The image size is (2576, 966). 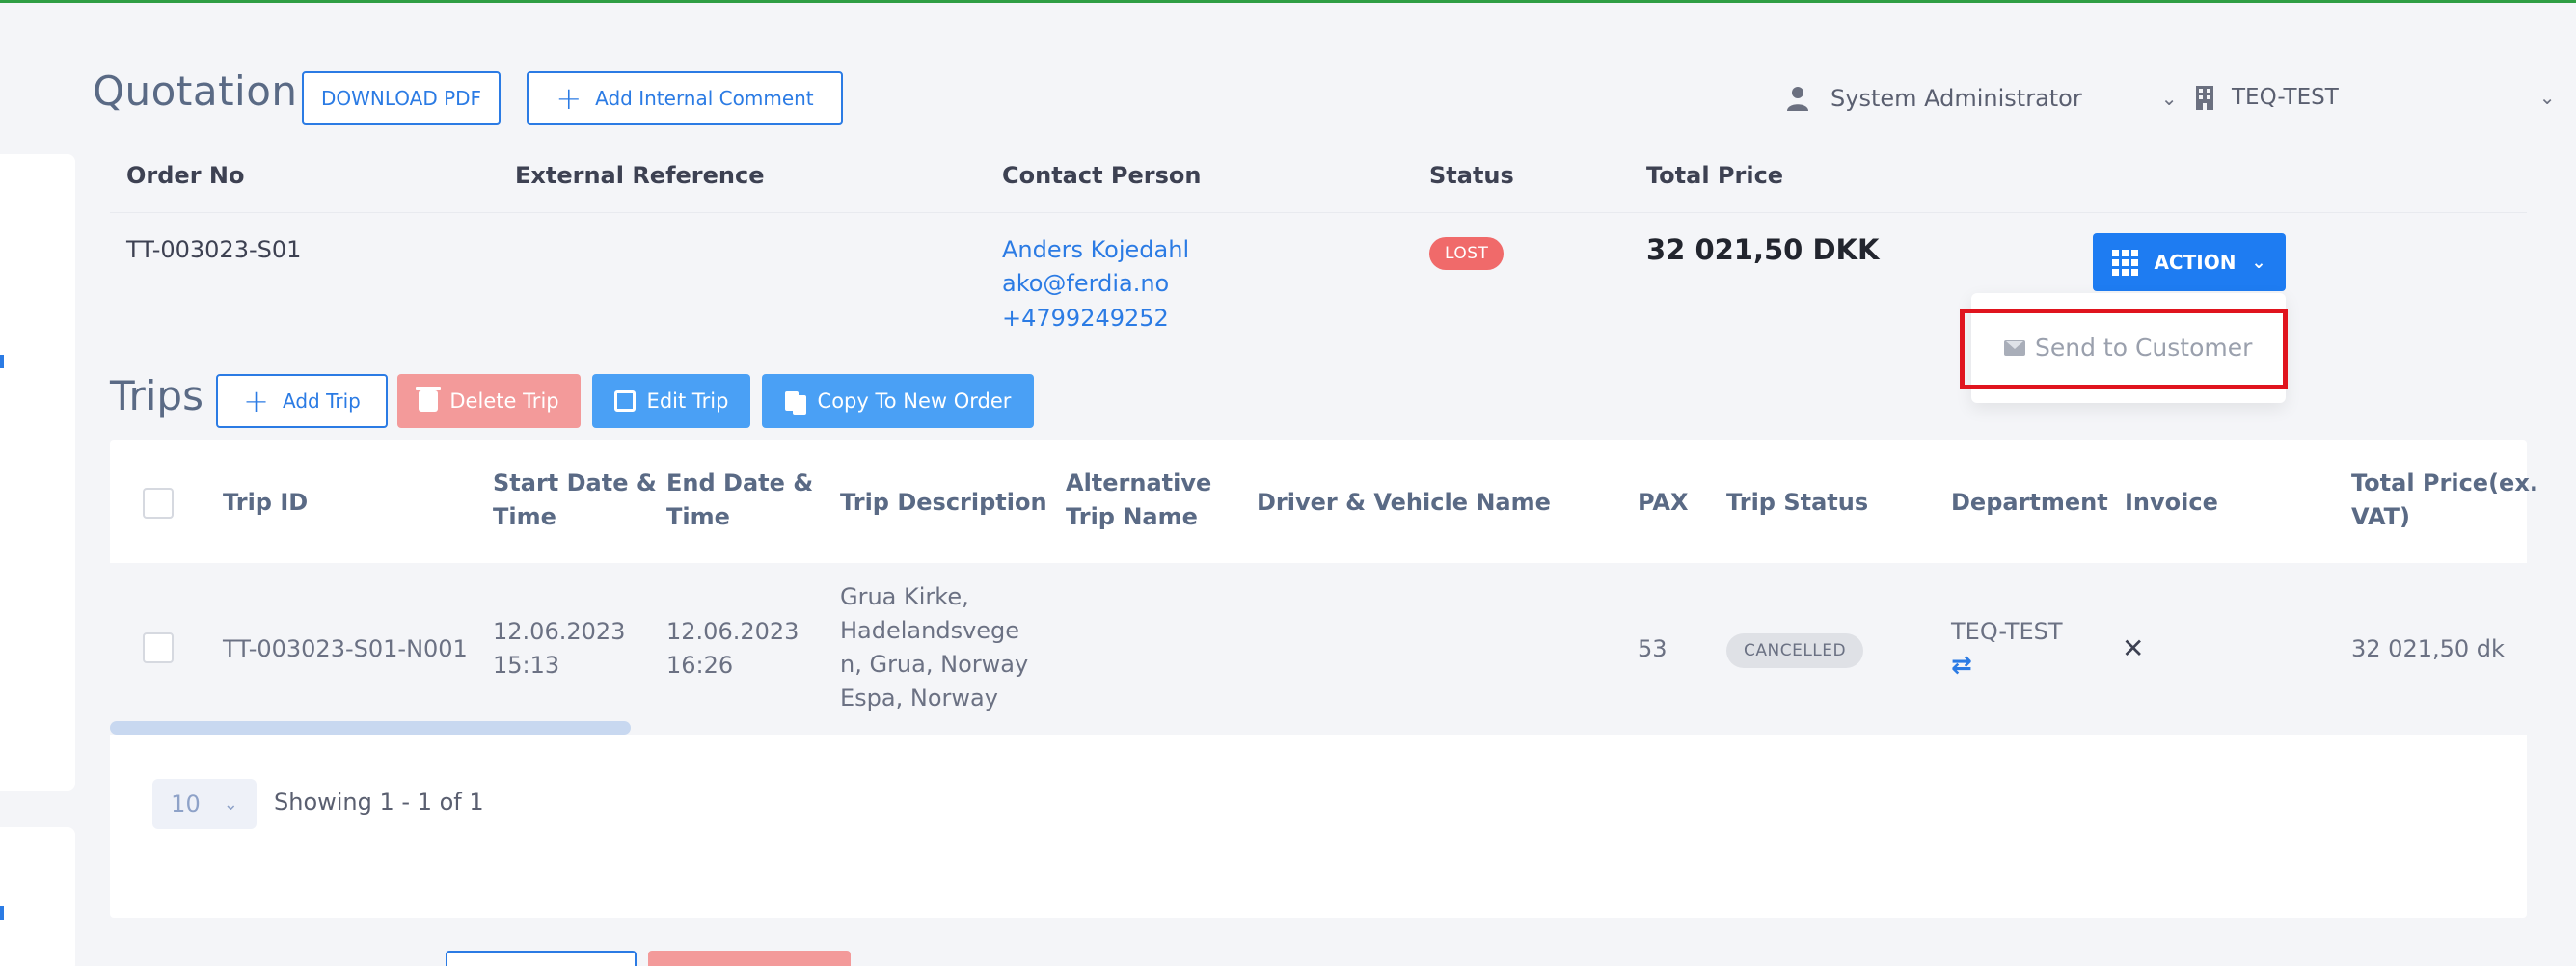 What do you see at coordinates (1797, 99) in the screenshot?
I see `user-icon` at bounding box center [1797, 99].